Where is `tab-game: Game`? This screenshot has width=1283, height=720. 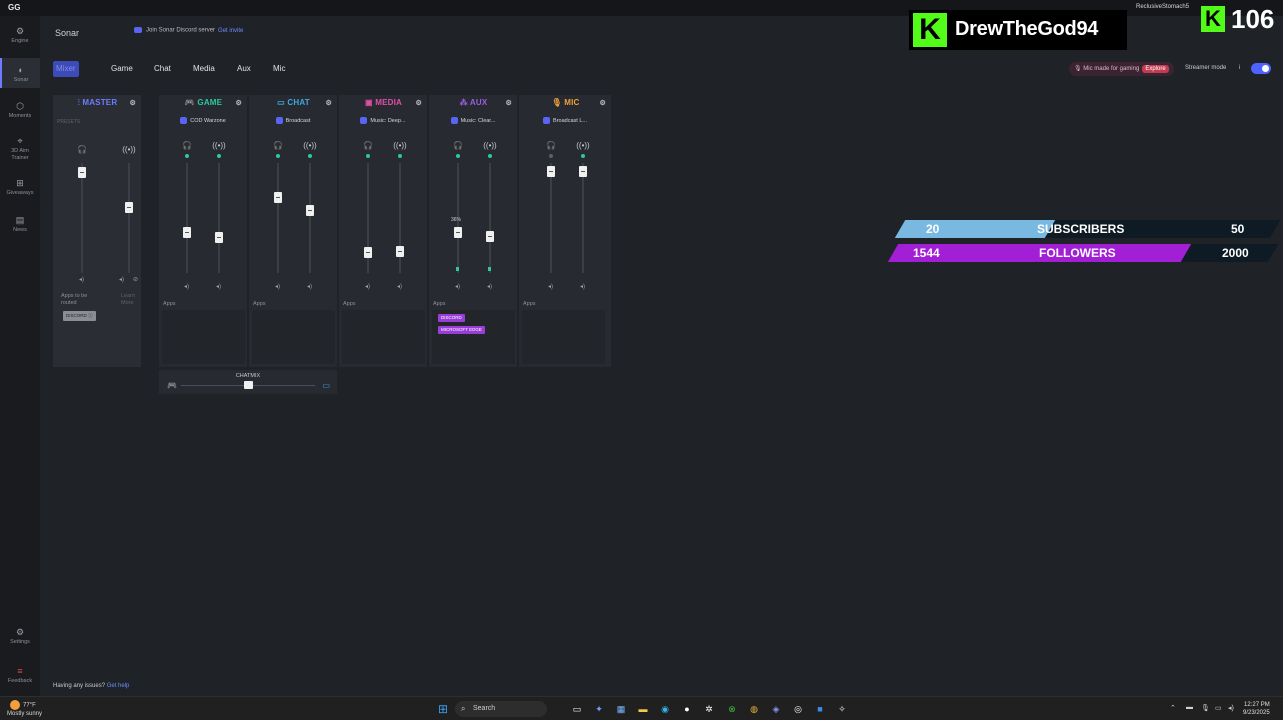 tab-game: Game is located at coordinates (122, 69).